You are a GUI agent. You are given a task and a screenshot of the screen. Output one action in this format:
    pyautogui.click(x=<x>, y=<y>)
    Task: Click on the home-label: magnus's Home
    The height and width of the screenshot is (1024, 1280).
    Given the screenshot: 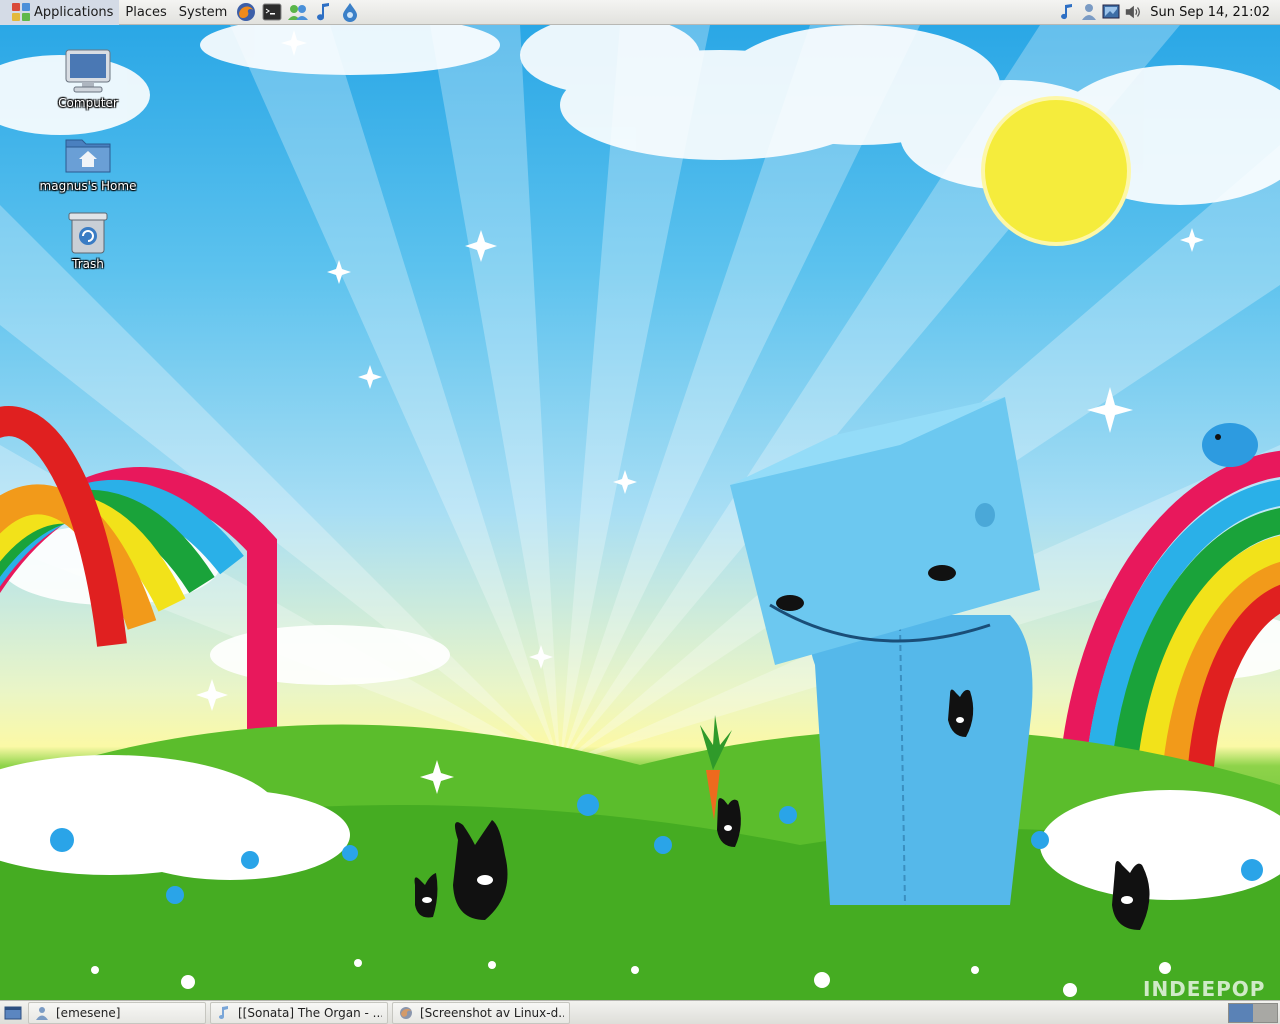 What is the action you would take?
    pyautogui.click(x=88, y=186)
    